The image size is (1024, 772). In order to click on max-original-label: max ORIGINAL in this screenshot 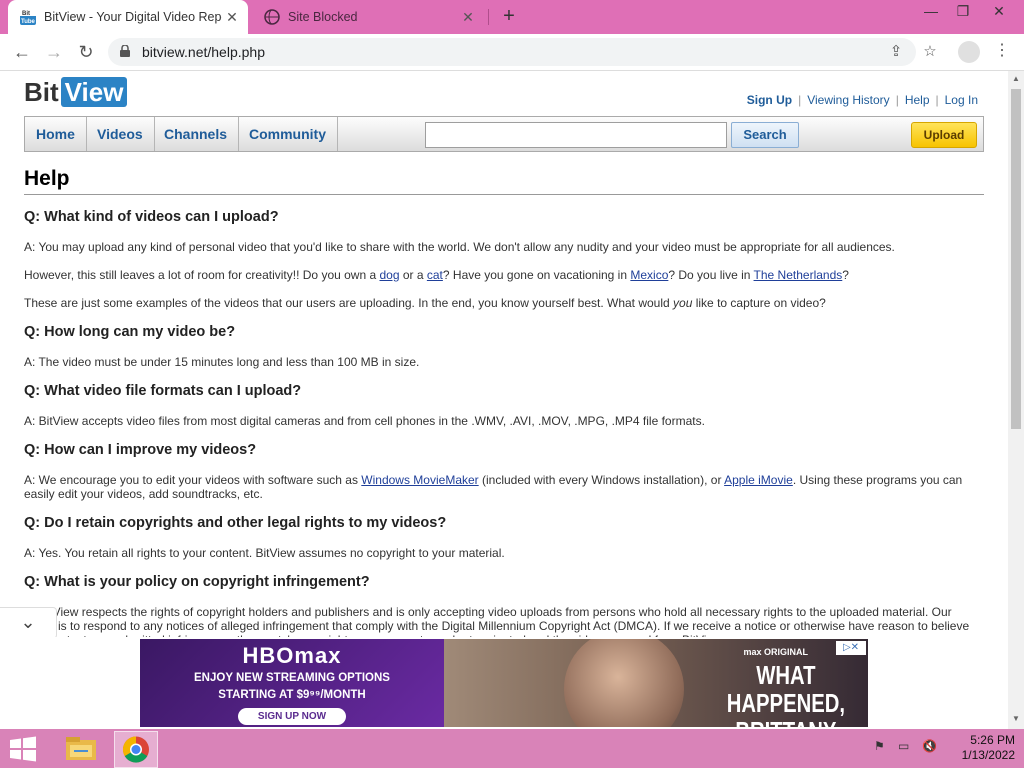, I will do `click(775, 652)`.